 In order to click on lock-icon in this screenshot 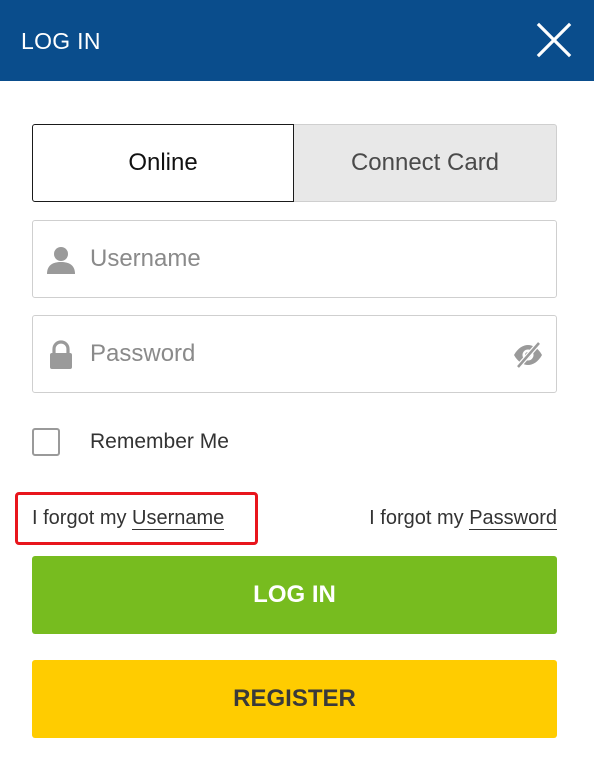, I will do `click(61, 354)`.